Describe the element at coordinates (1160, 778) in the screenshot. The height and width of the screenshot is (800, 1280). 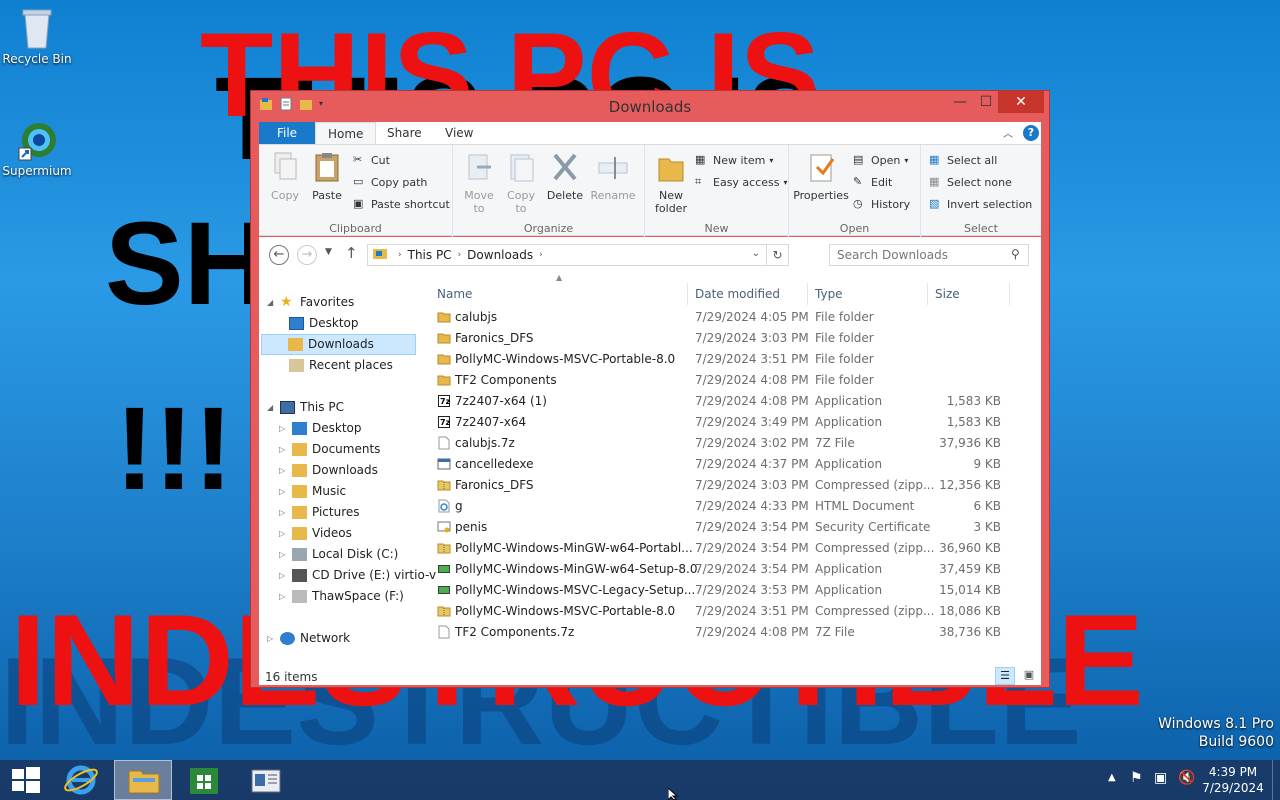
I see `network-status-icon: ▣` at that location.